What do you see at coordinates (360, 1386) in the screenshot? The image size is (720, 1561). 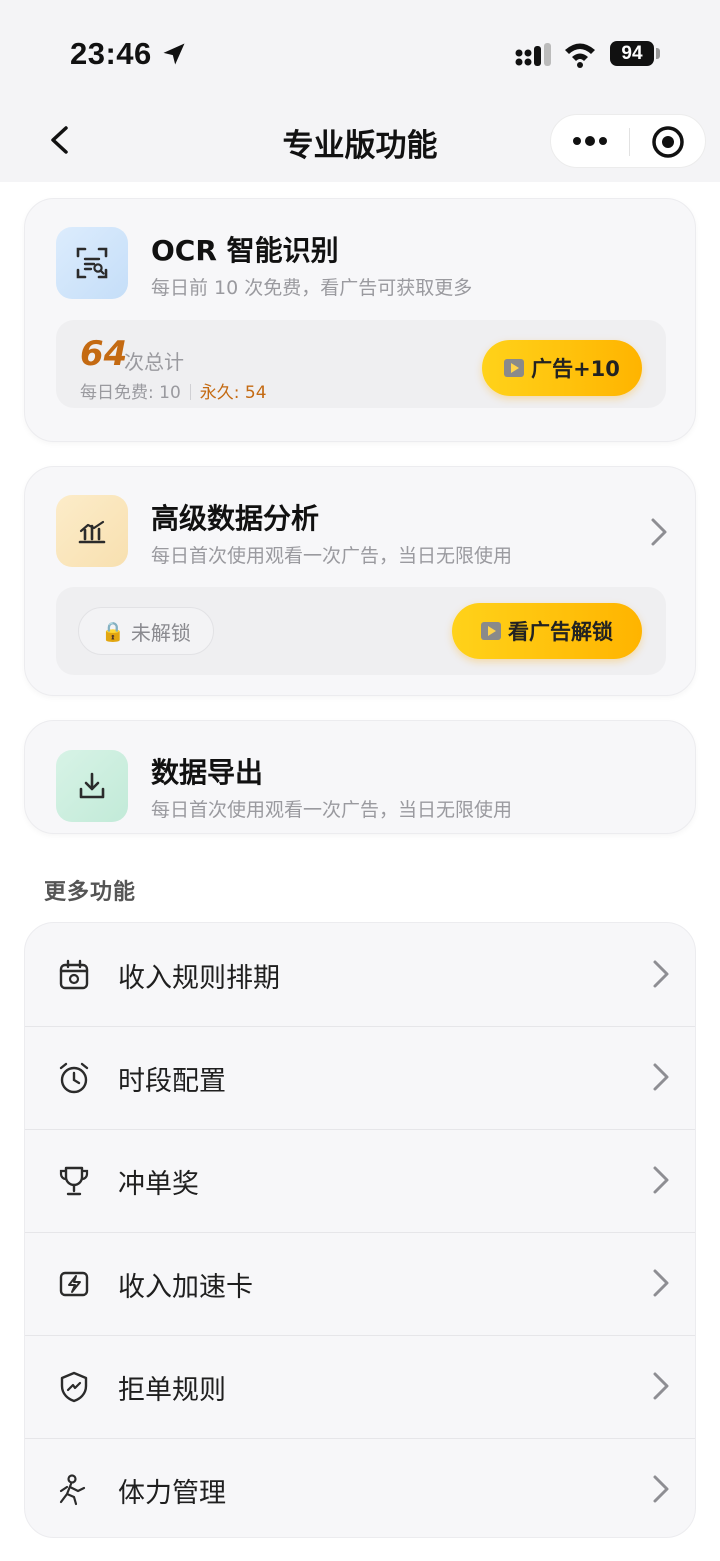 I see `list-item-reject-rules: 拒单规则` at bounding box center [360, 1386].